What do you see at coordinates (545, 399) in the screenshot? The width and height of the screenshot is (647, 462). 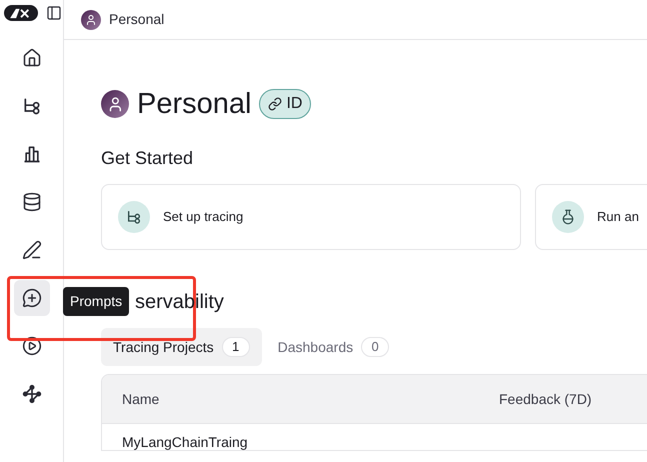 I see `column-header: Feedback (7D)` at bounding box center [545, 399].